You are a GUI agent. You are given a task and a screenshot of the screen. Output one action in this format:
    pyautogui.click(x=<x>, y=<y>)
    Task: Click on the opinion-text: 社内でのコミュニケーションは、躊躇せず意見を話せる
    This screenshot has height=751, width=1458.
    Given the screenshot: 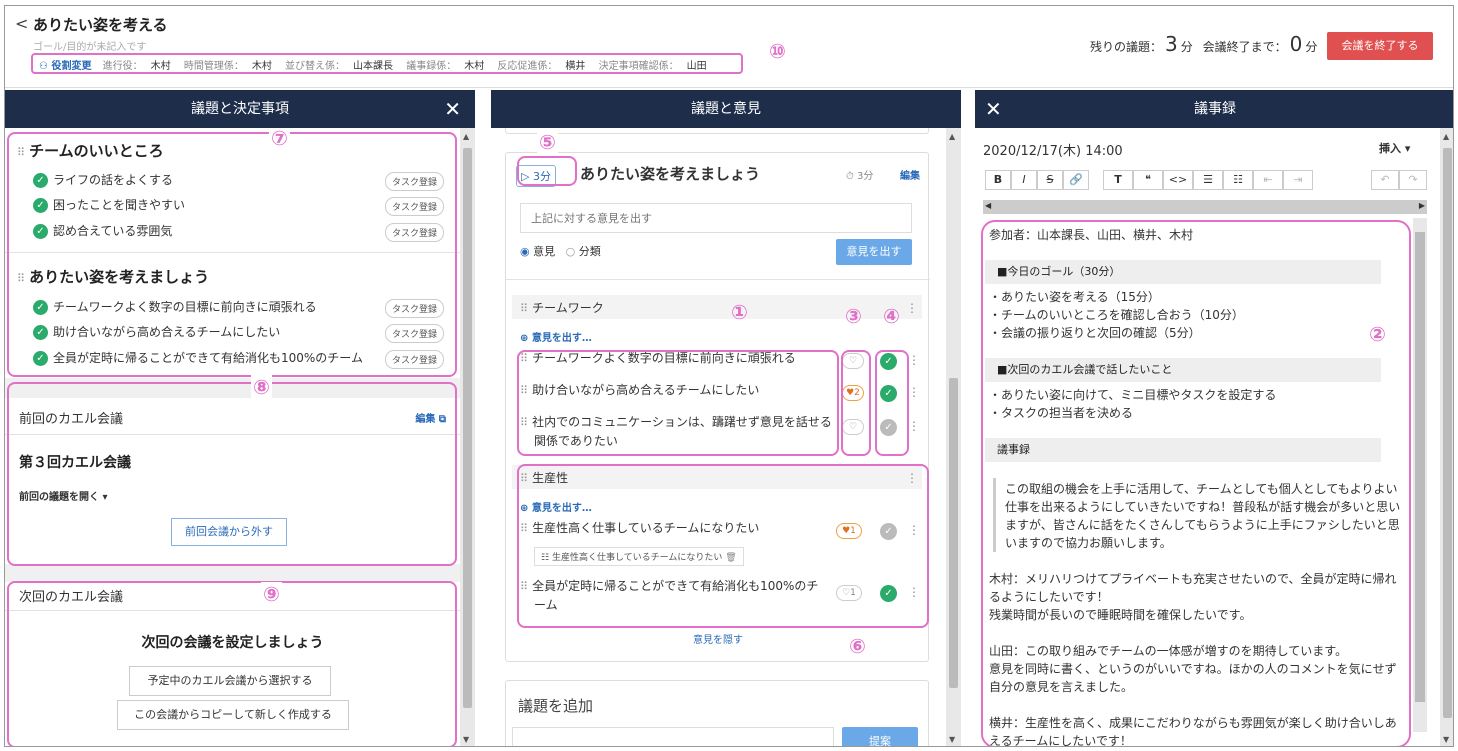 What is the action you would take?
    pyautogui.click(x=682, y=422)
    